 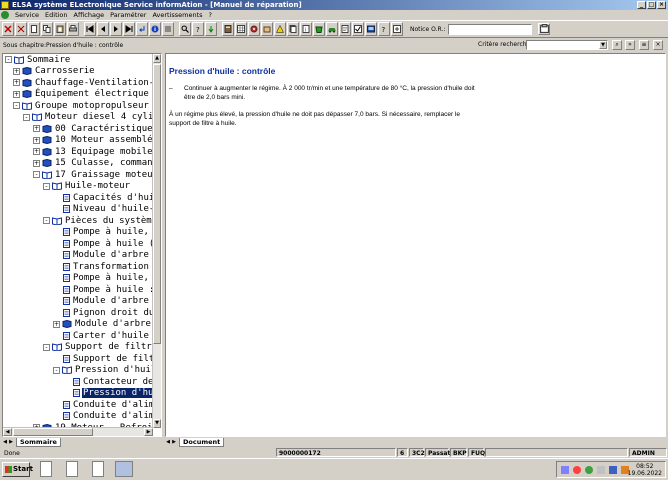 I want to click on help2-button: ?, so click(x=384, y=29).